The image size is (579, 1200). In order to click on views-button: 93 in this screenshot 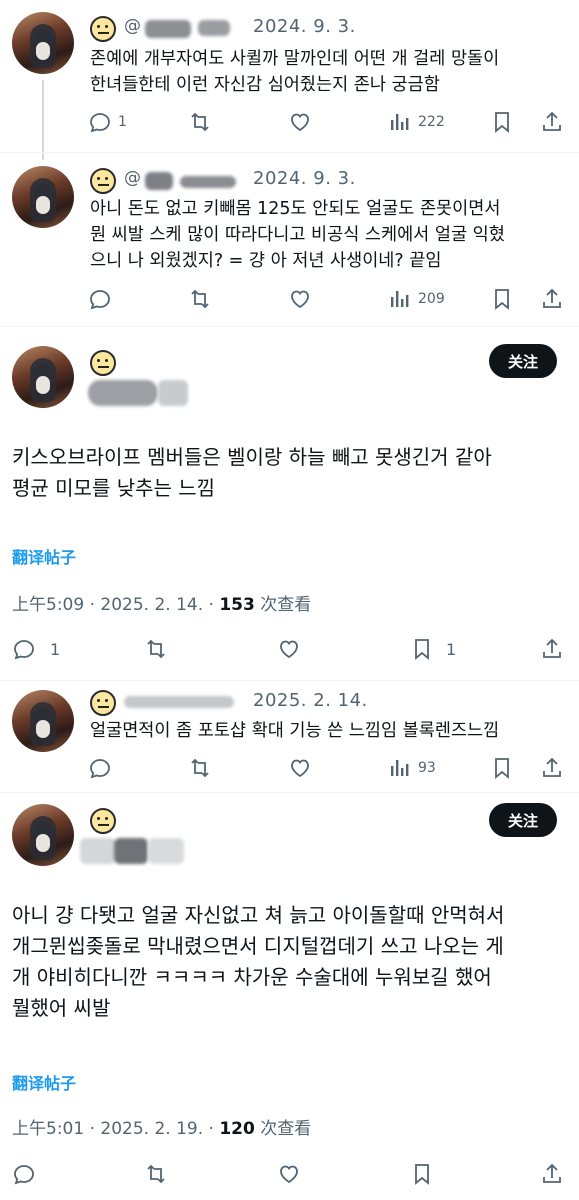, I will do `click(412, 768)`.